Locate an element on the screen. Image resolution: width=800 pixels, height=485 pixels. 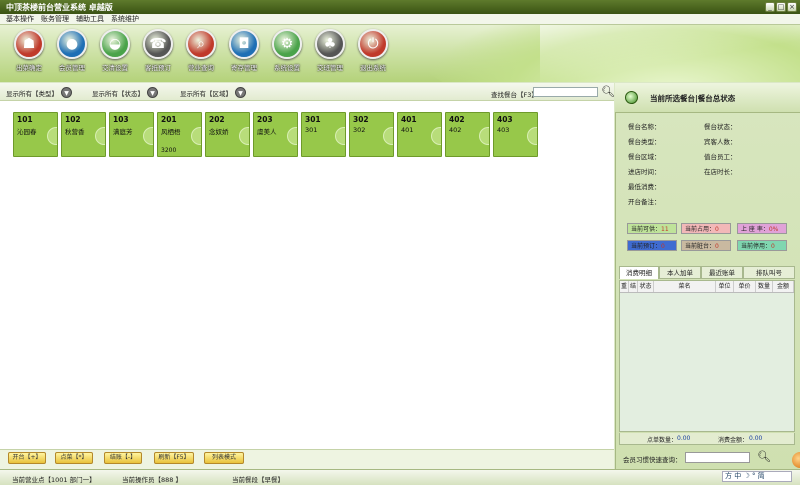
table-tile: 302 302 is located at coordinates (371, 134).